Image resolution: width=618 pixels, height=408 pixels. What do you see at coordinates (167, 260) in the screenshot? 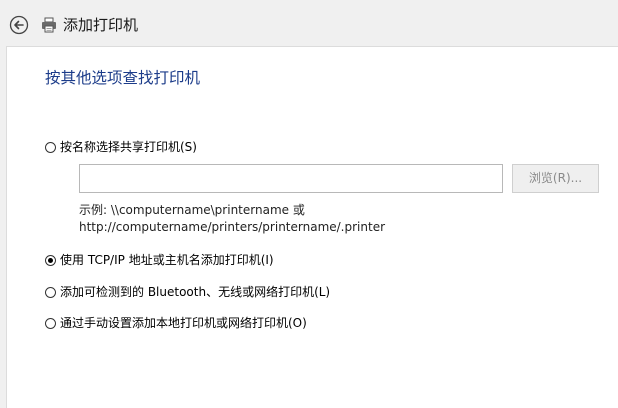
I see `option-tcpip-label: 使用 TCP/IP 地址或主机名添加打印机(I)` at bounding box center [167, 260].